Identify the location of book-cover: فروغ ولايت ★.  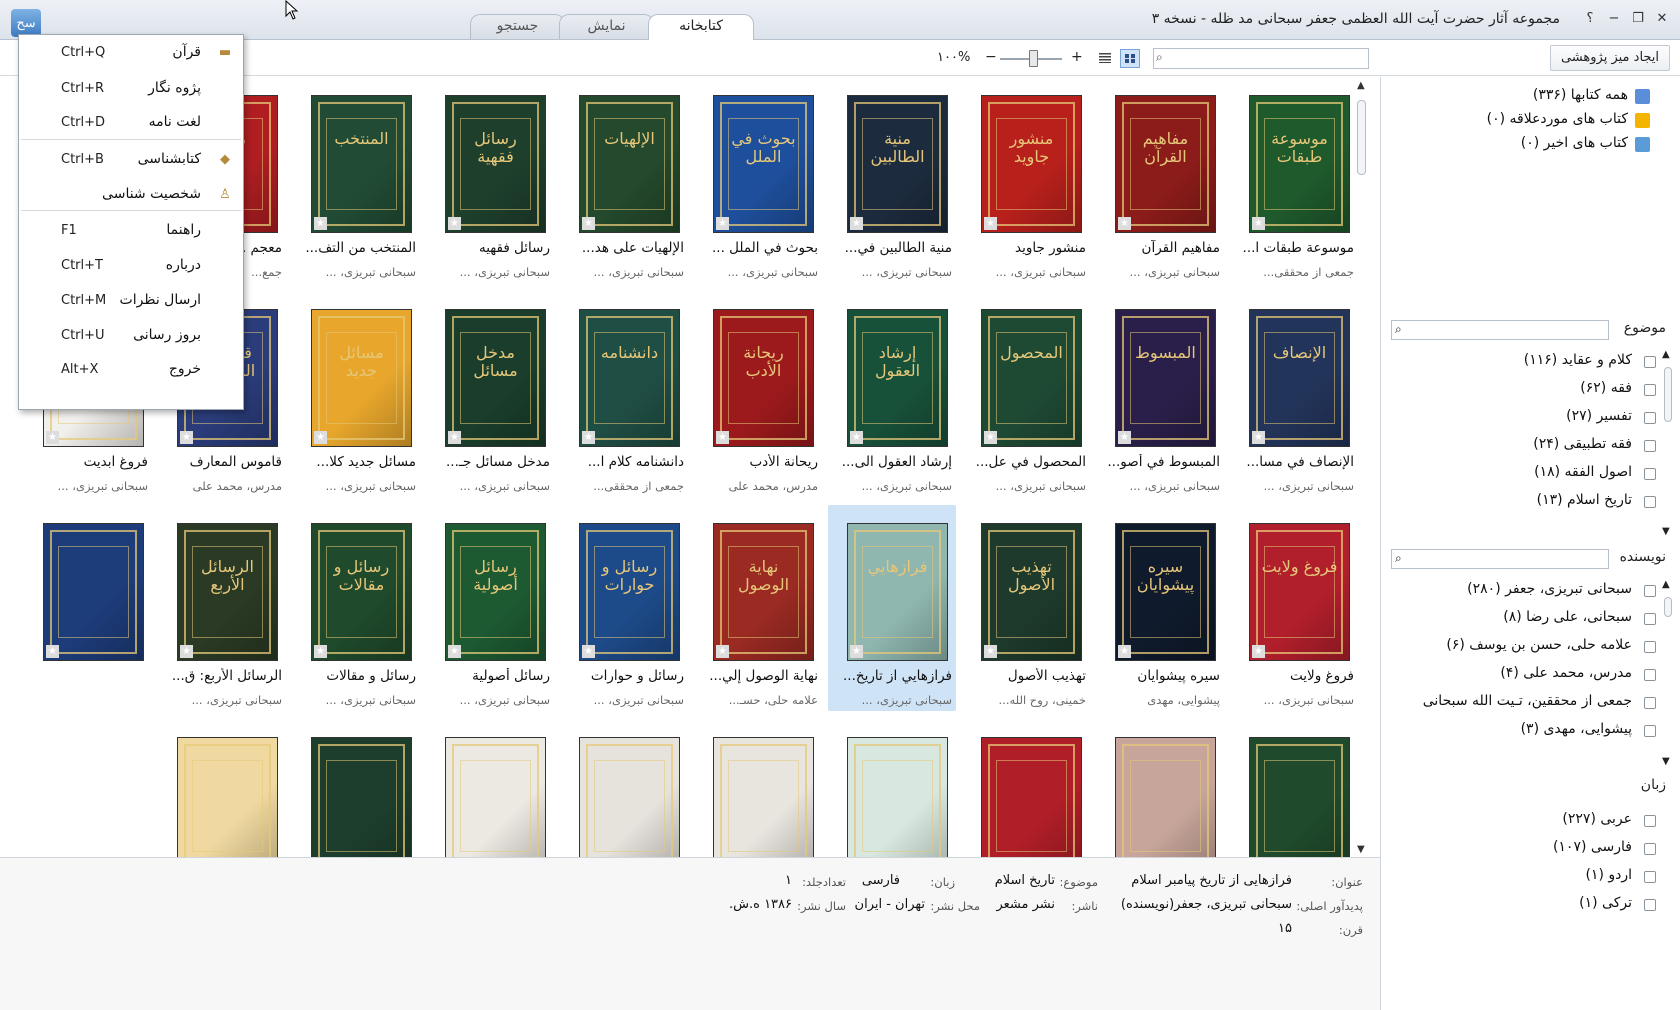
(1299, 592).